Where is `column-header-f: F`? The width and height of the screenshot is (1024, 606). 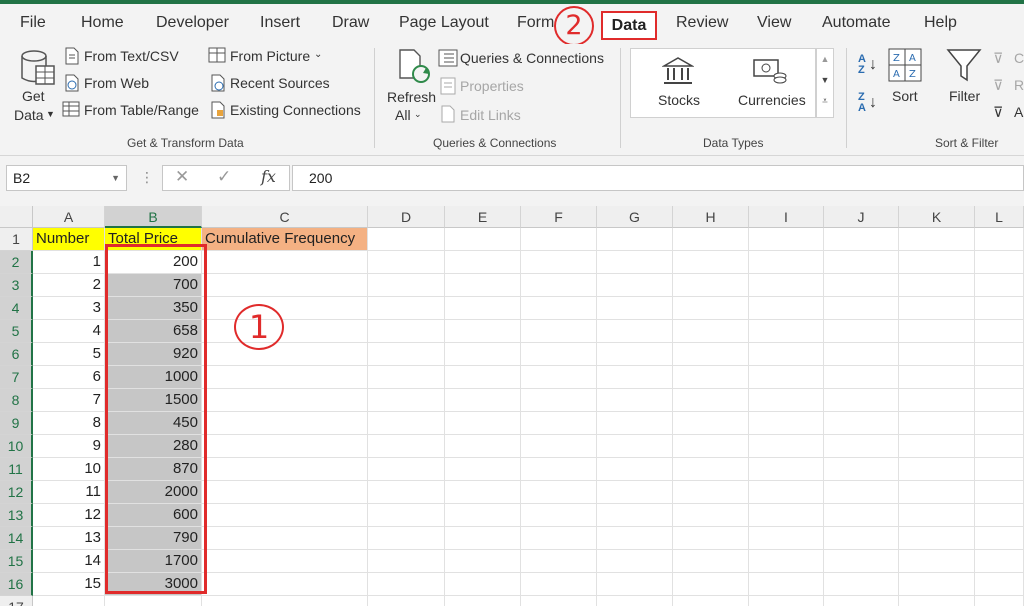 column-header-f: F is located at coordinates (559, 217).